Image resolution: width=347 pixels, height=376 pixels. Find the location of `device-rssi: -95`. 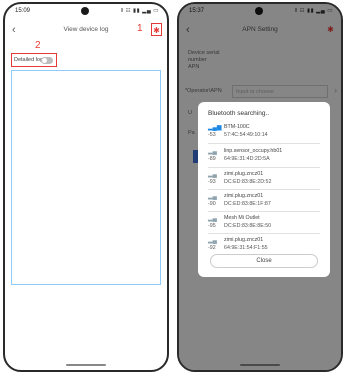

device-rssi: -95 is located at coordinates (212, 226).